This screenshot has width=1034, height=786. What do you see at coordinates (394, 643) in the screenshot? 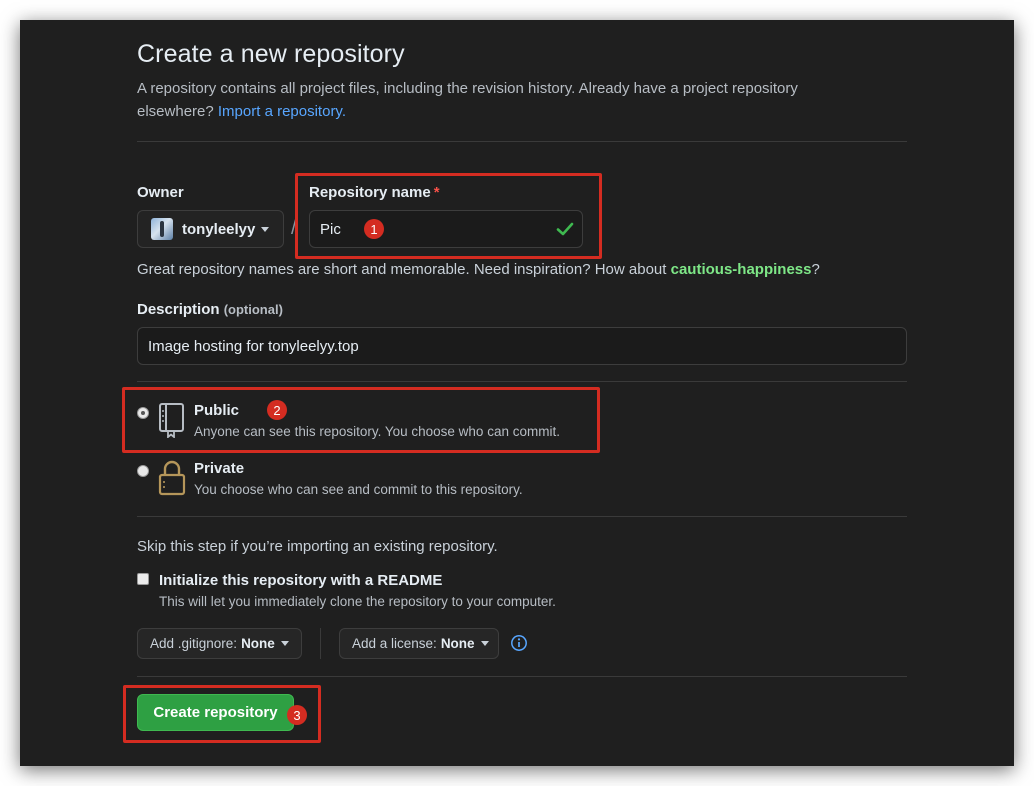
I see `license-label: Add a license:` at bounding box center [394, 643].